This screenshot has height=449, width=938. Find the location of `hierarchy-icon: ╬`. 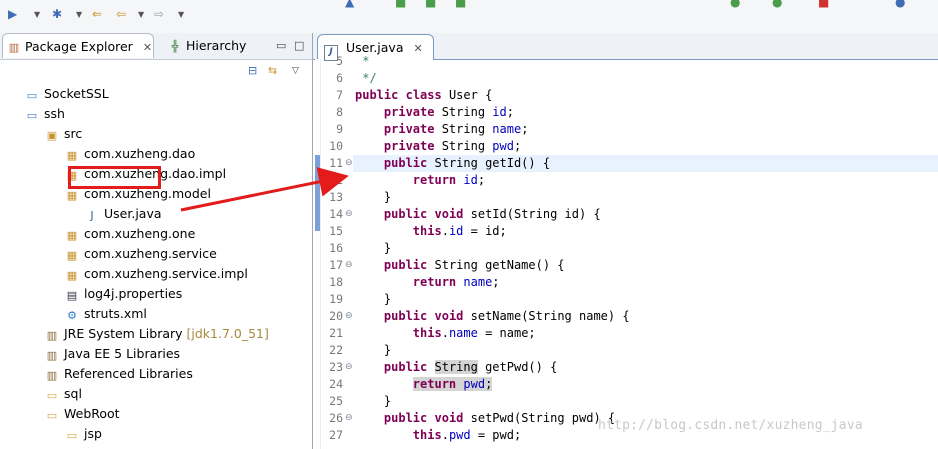

hierarchy-icon: ╬ is located at coordinates (175, 46).